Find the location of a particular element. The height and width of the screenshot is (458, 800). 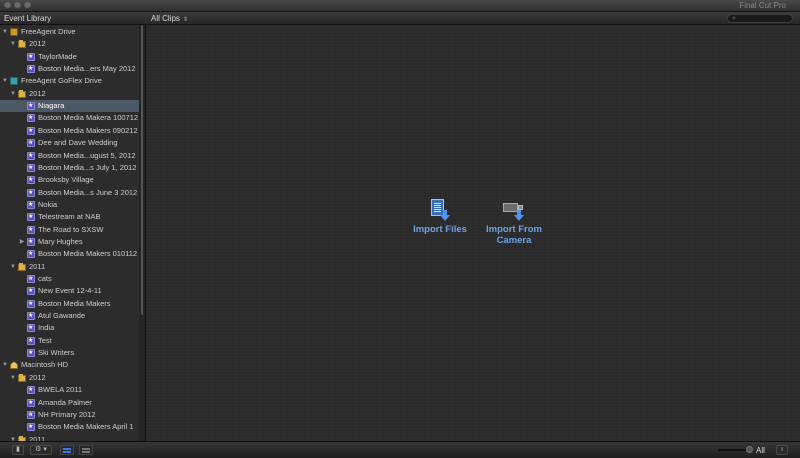

drive-item: ▼ FreeAgent Drive is located at coordinates (69, 32).